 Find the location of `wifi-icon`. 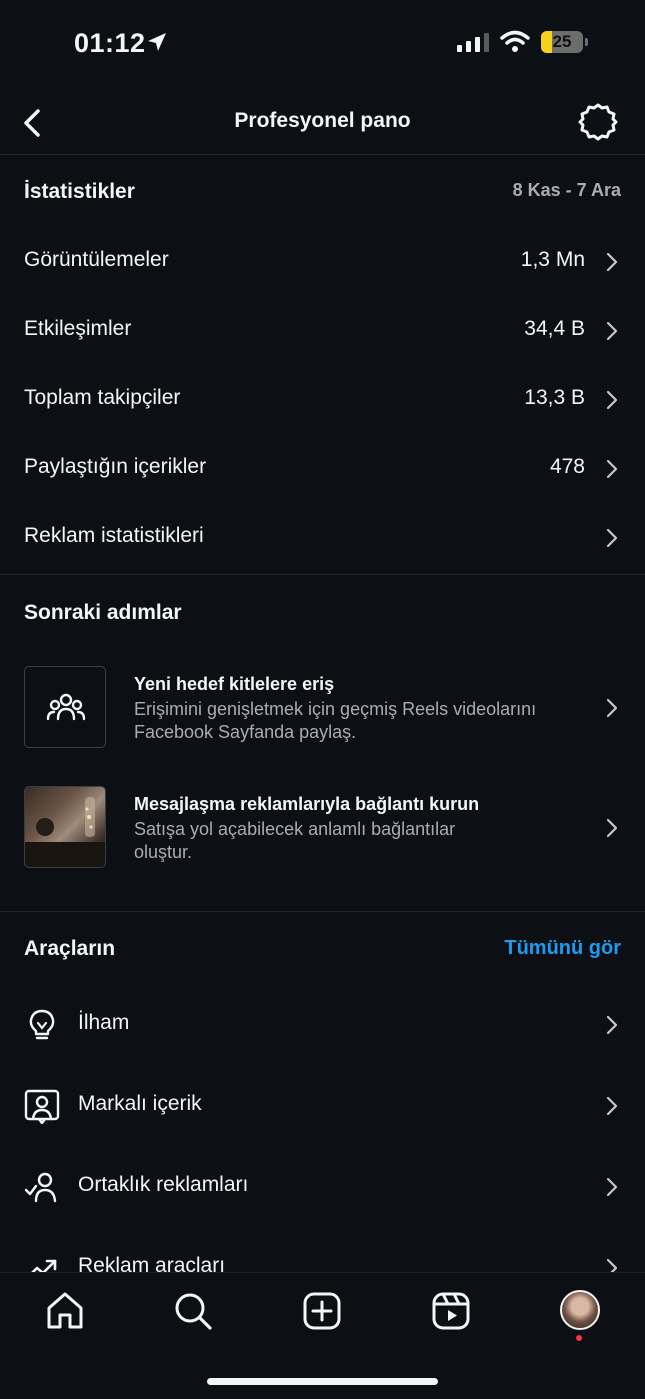

wifi-icon is located at coordinates (515, 41).